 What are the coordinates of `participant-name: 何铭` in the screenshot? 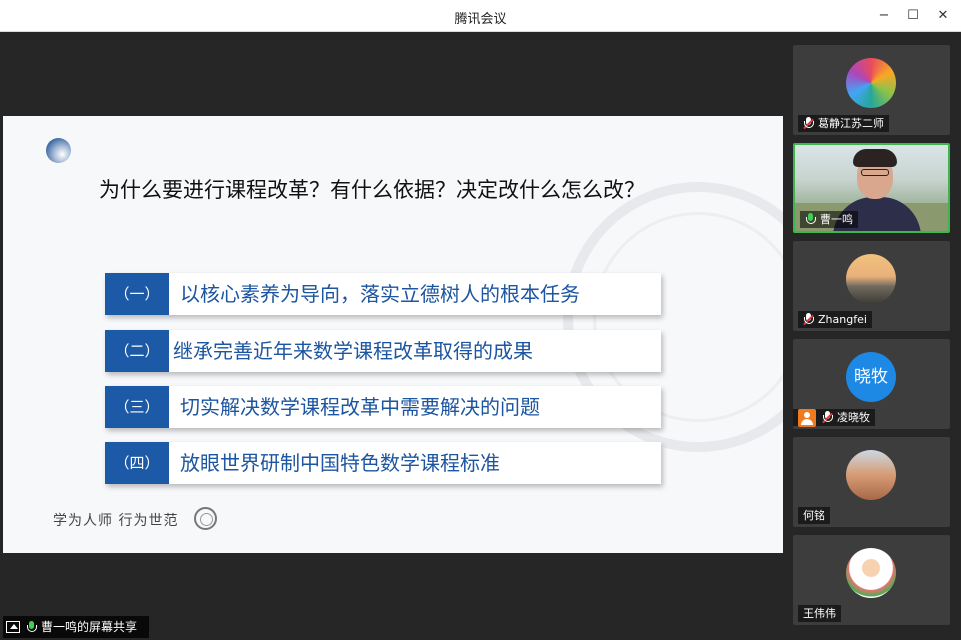 It's located at (814, 515).